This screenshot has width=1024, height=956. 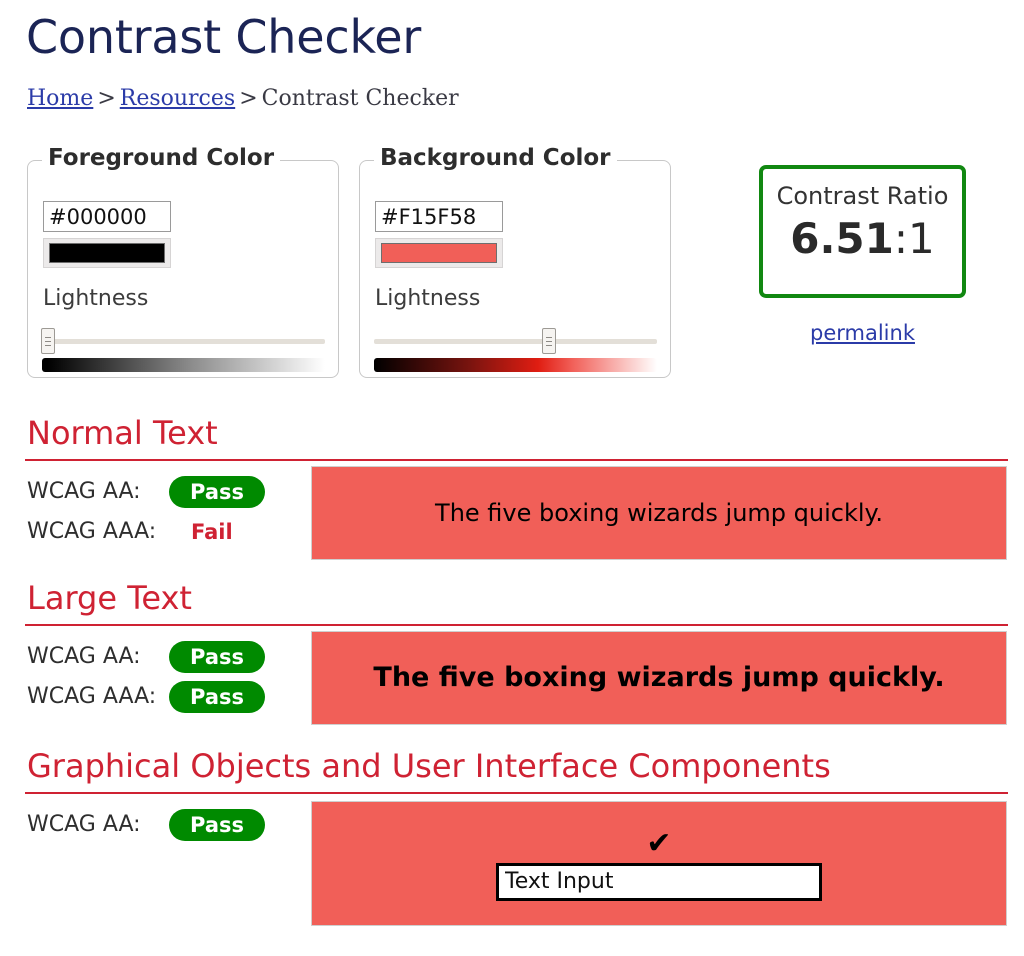 I want to click on foreground-lightness-gradient, so click(x=183, y=365).